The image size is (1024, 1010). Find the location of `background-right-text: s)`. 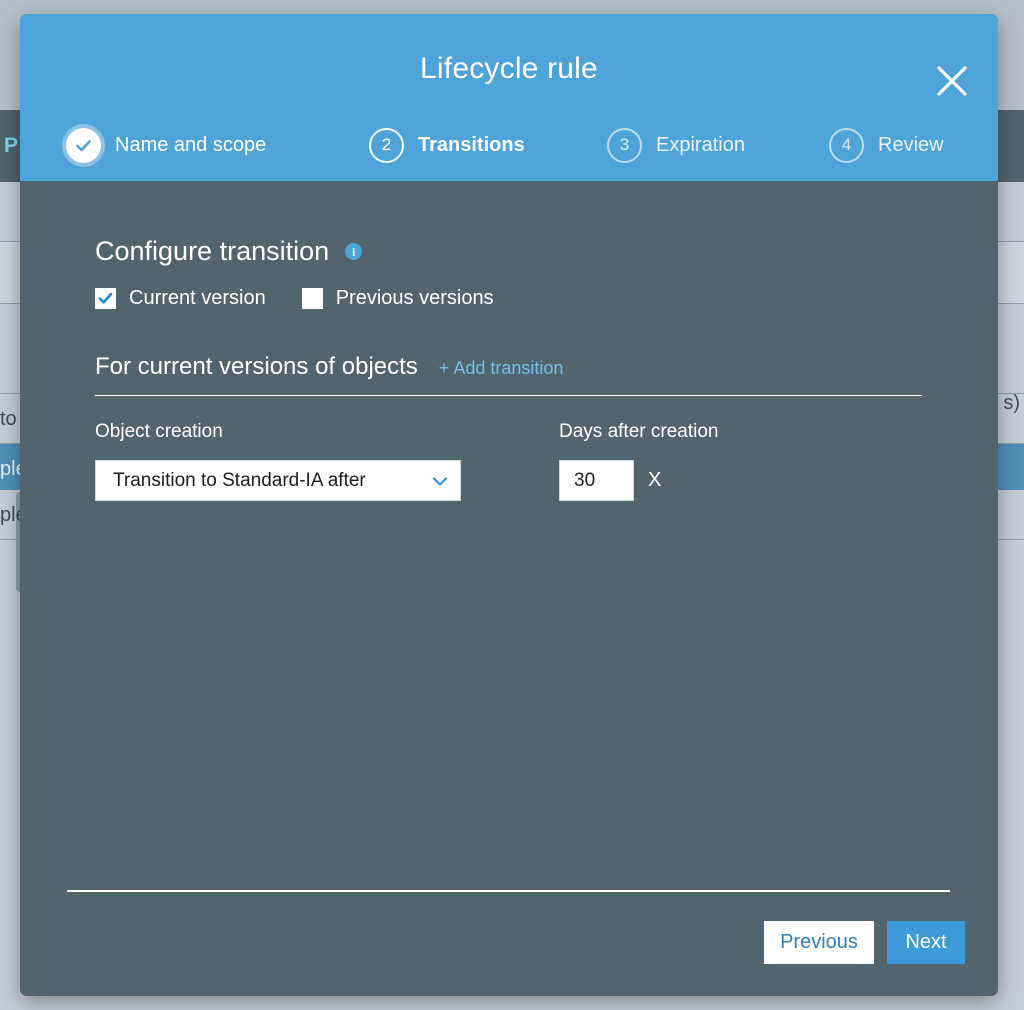

background-right-text: s) is located at coordinates (1011, 403).